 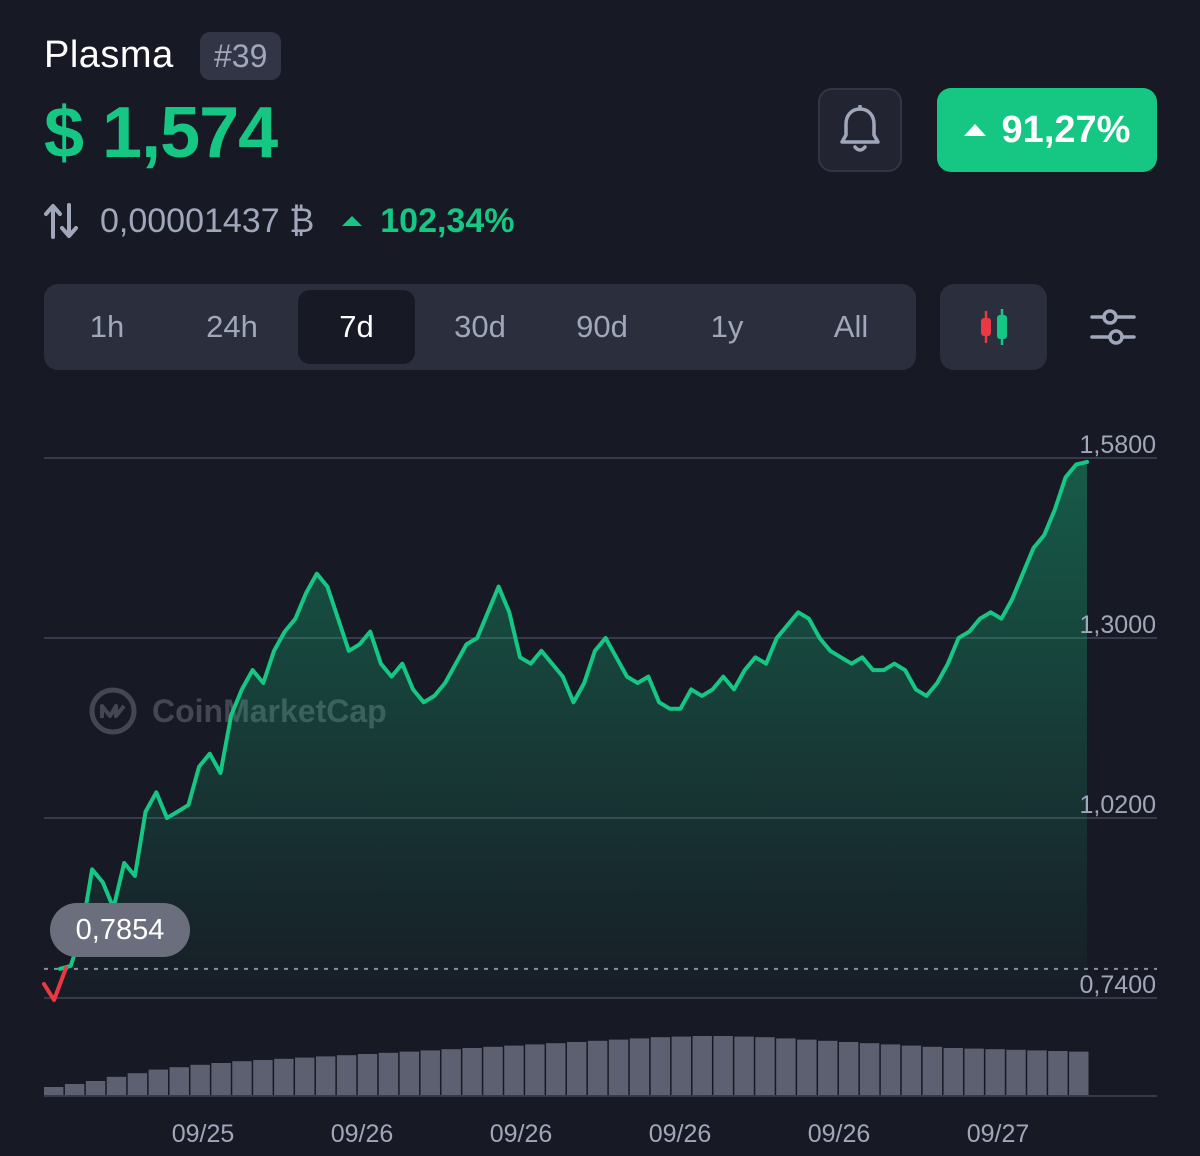 What do you see at coordinates (203, 1134) in the screenshot?
I see `x-tick-label: 09/25` at bounding box center [203, 1134].